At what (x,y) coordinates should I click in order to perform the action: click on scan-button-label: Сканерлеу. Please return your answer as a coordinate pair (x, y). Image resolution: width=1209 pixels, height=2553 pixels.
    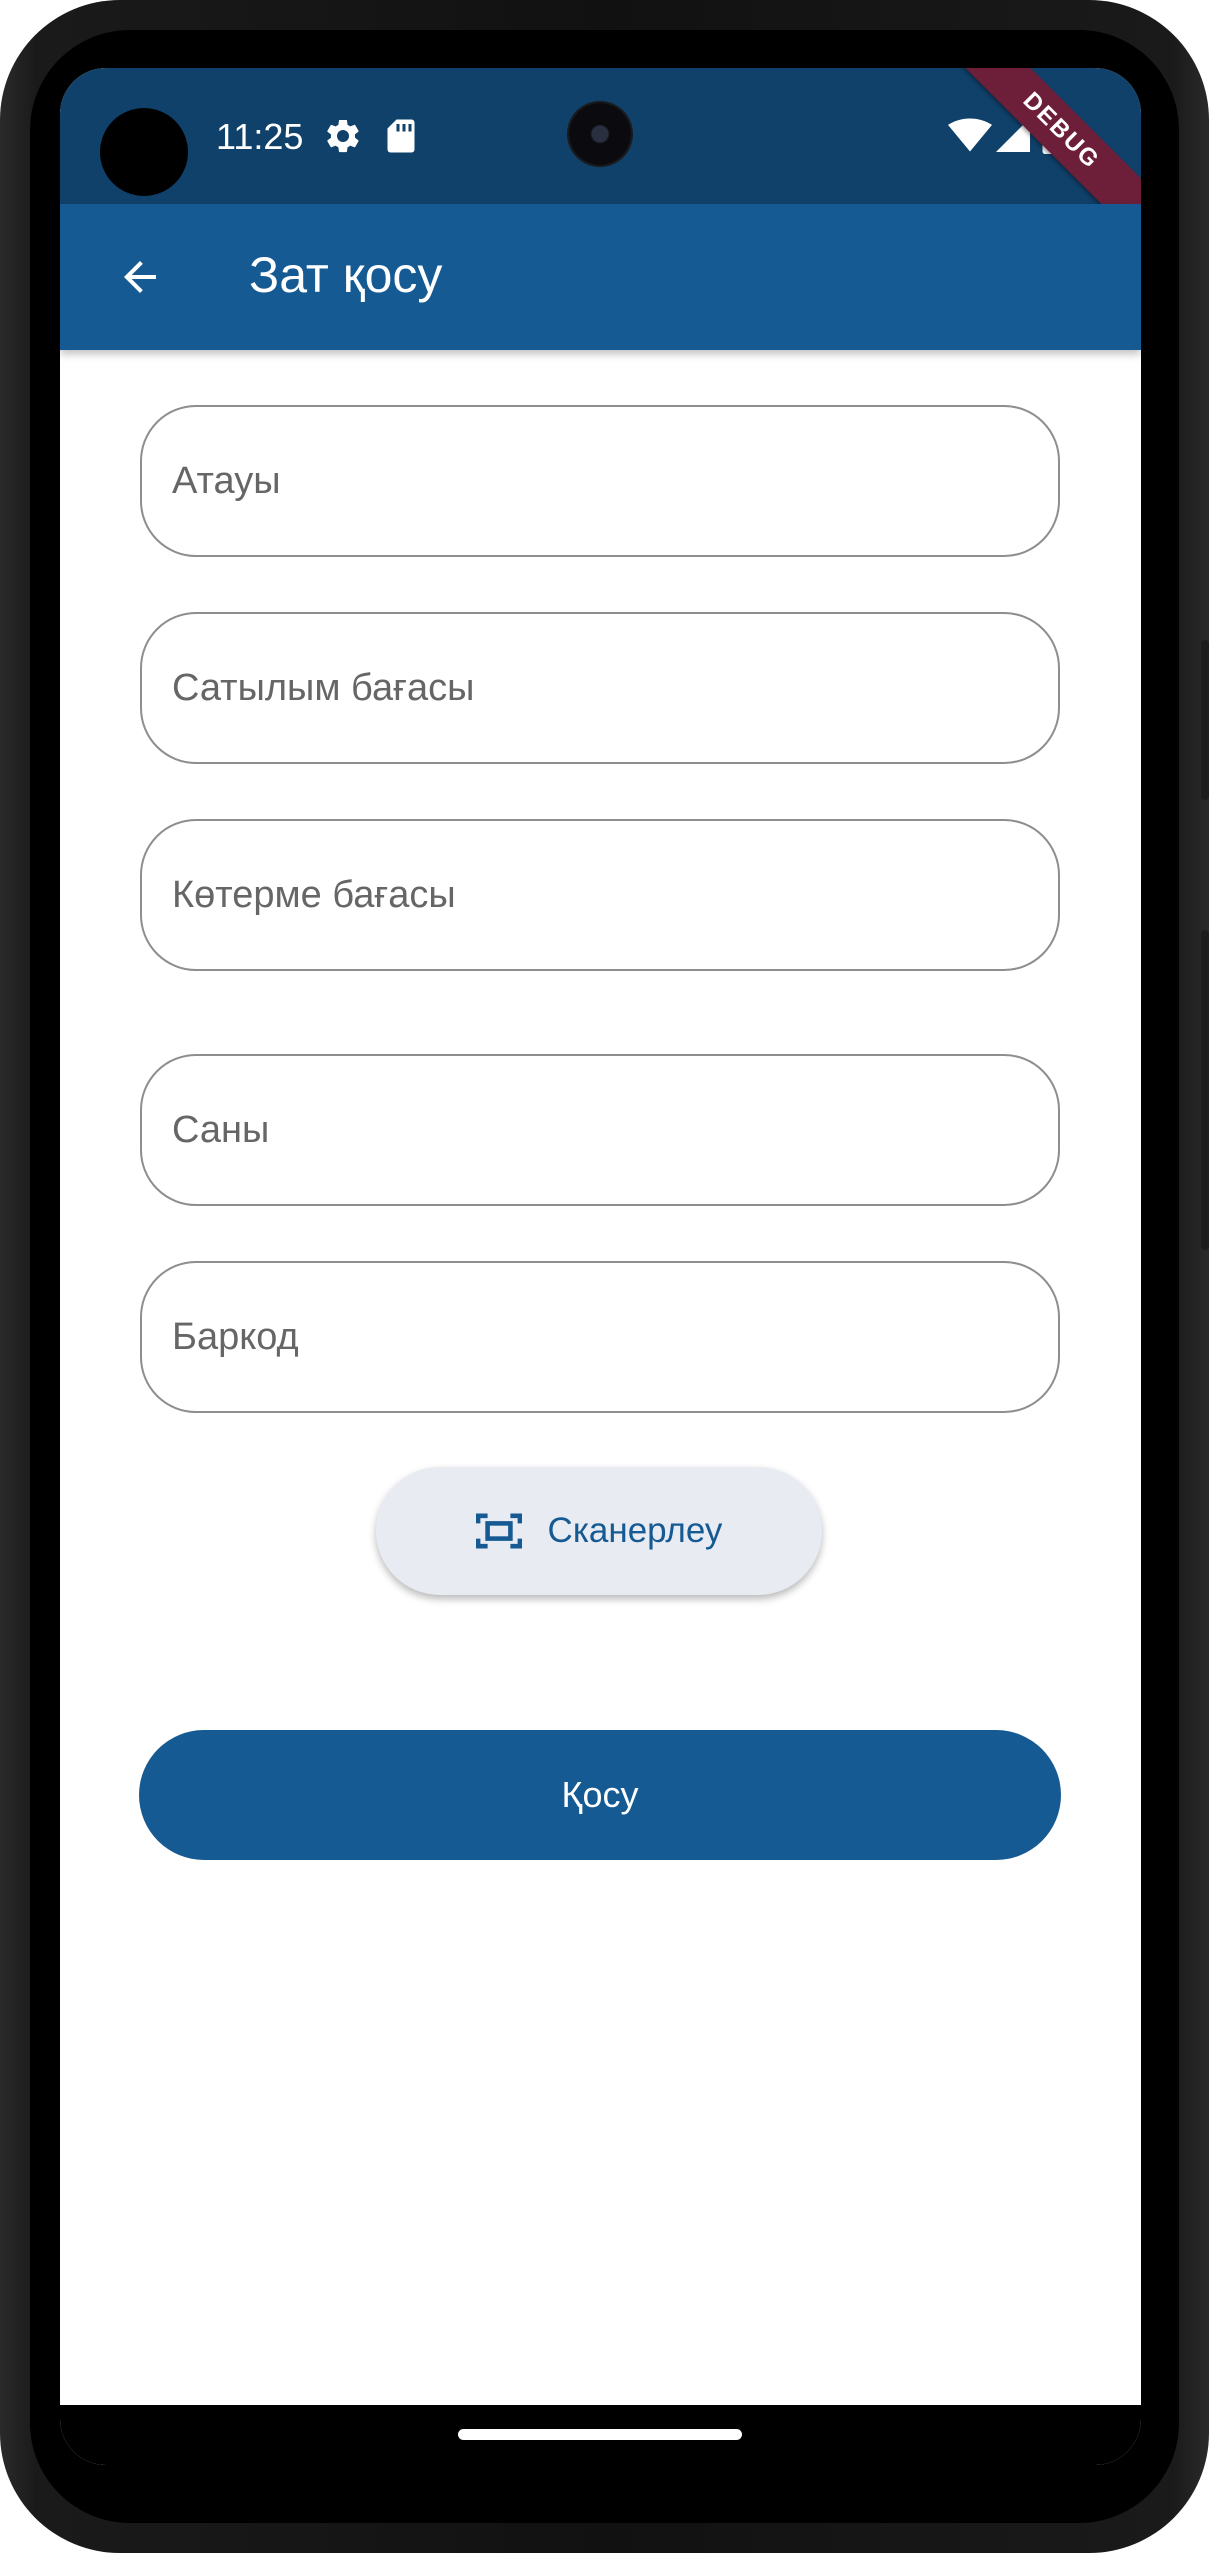
    Looking at the image, I should click on (635, 1530).